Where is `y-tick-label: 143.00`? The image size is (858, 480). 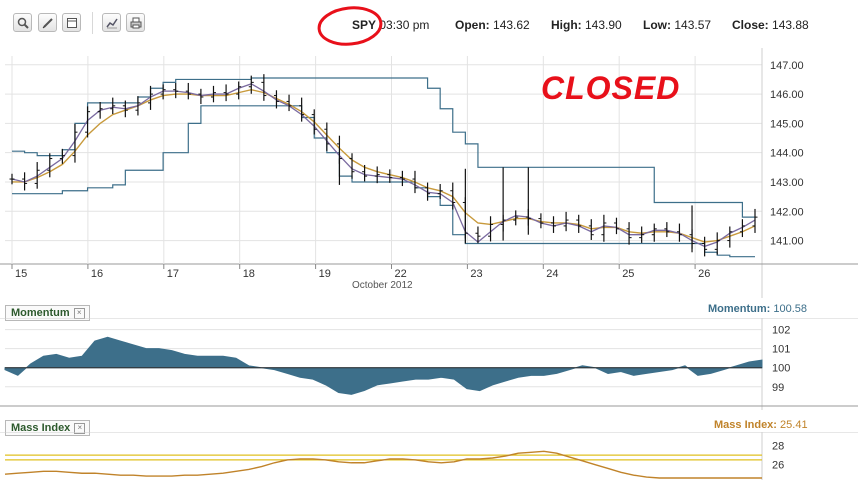
y-tick-label: 143.00 is located at coordinates (787, 183).